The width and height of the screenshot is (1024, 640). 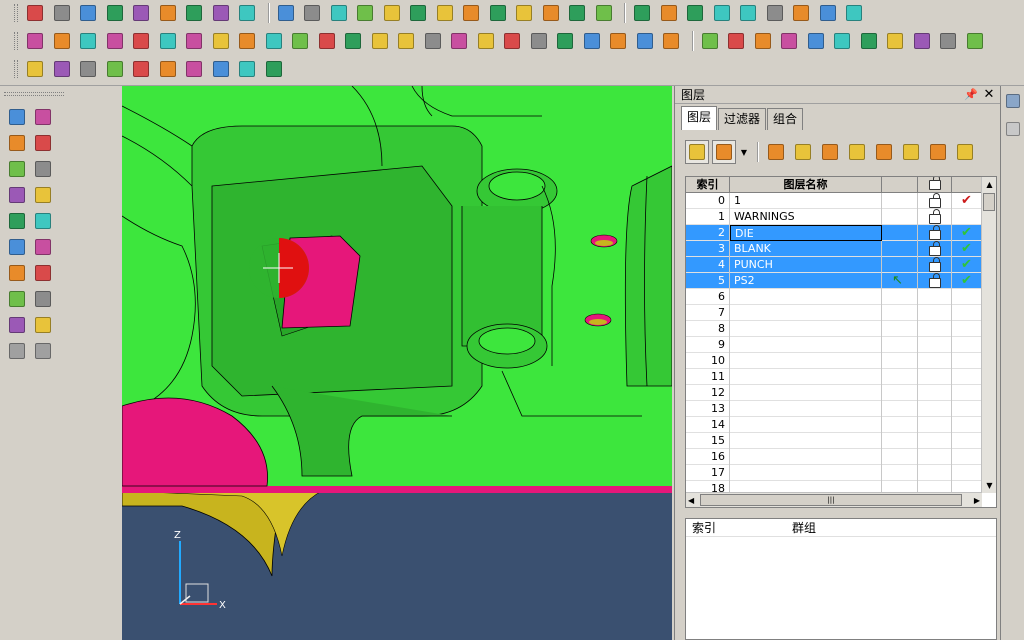 I want to click on edit-curve-button, so click(x=43, y=195).